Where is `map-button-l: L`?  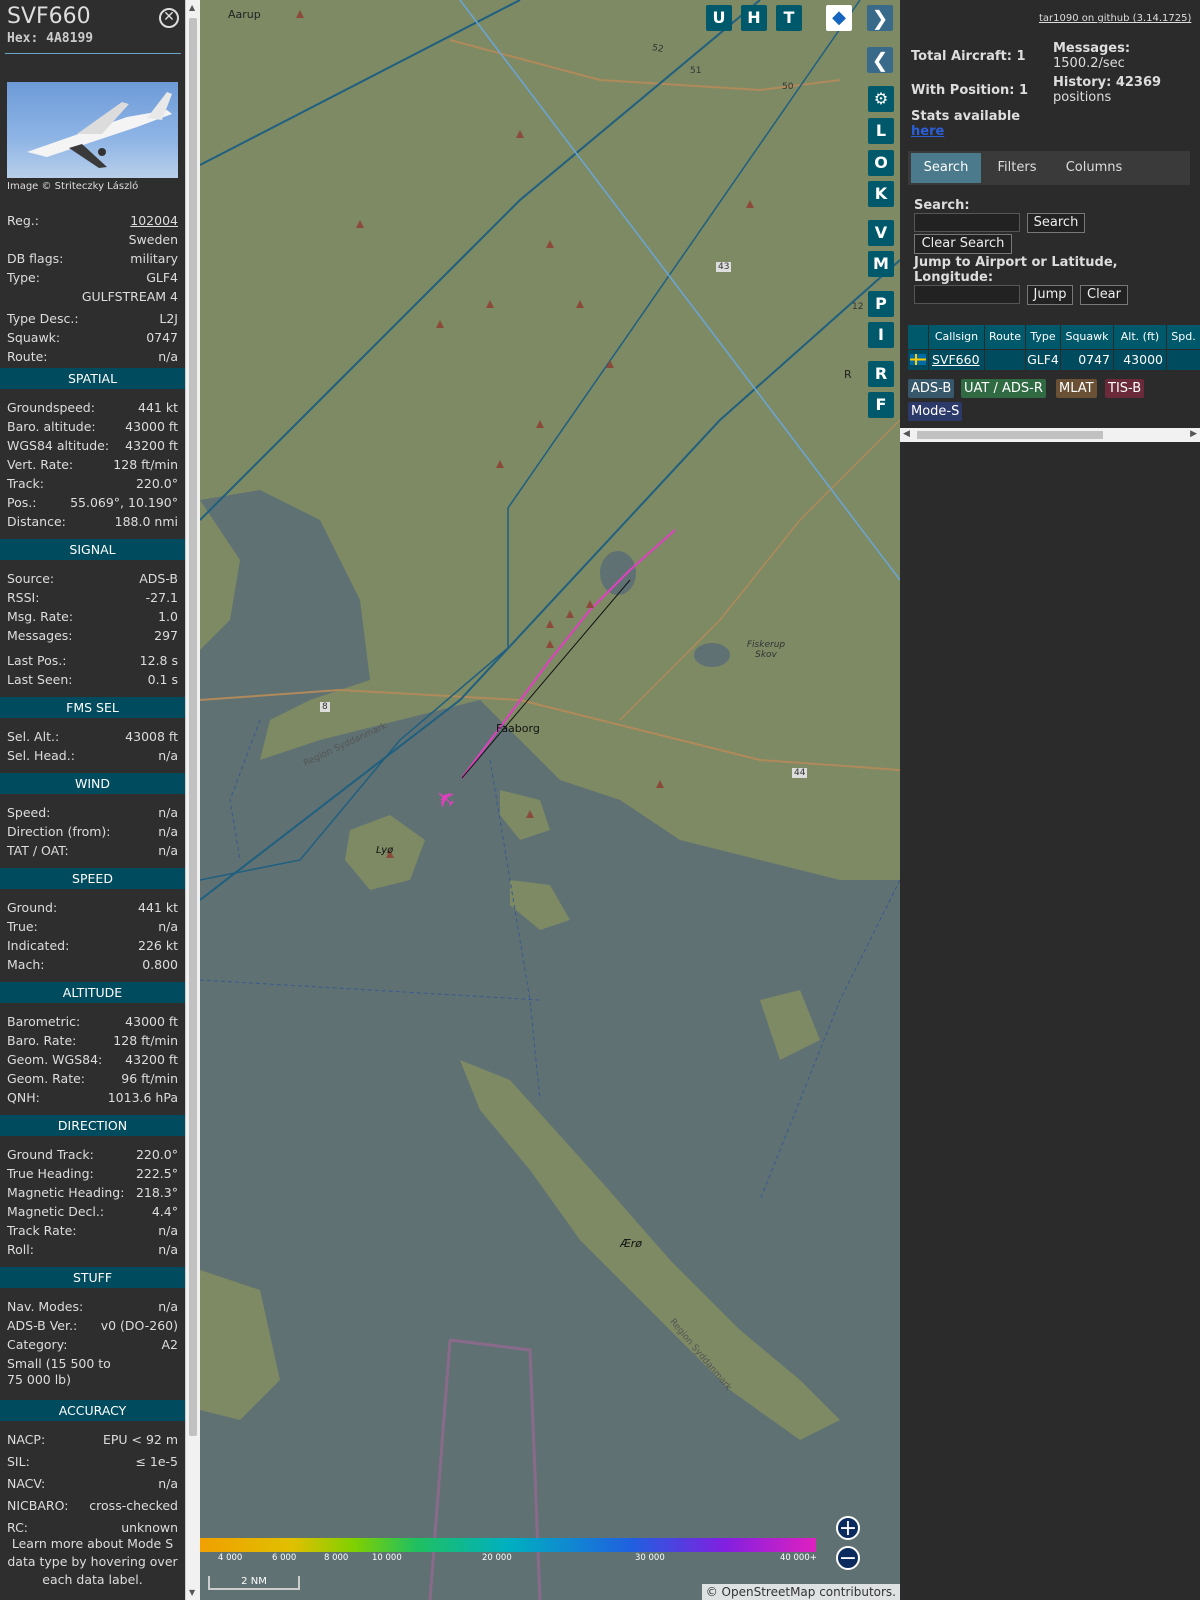
map-button-l: L is located at coordinates (881, 131).